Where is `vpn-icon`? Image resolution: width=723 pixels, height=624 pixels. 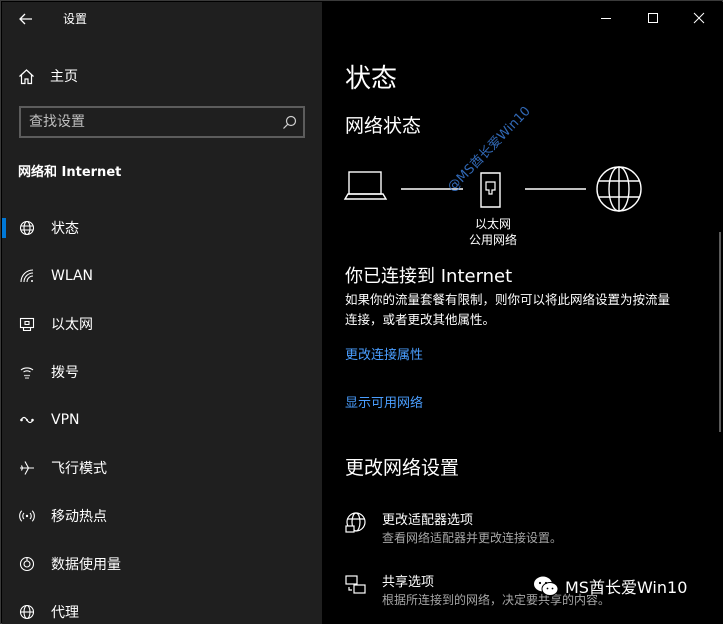 vpn-icon is located at coordinates (27, 420).